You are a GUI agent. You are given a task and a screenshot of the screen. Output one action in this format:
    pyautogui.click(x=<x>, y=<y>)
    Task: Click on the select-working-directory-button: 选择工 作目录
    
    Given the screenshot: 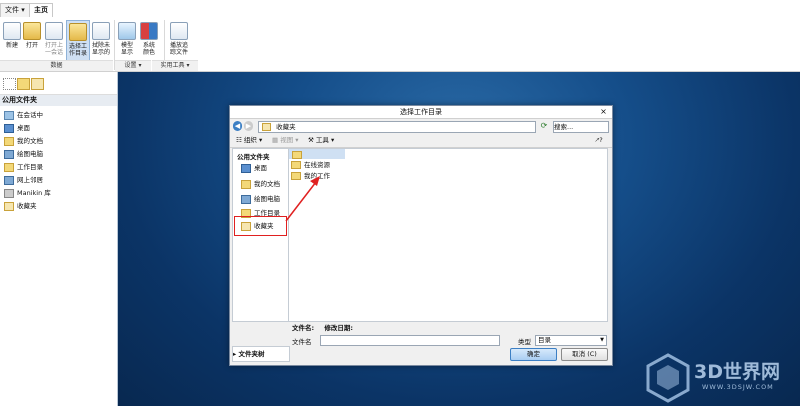 What is the action you would take?
    pyautogui.click(x=78, y=41)
    